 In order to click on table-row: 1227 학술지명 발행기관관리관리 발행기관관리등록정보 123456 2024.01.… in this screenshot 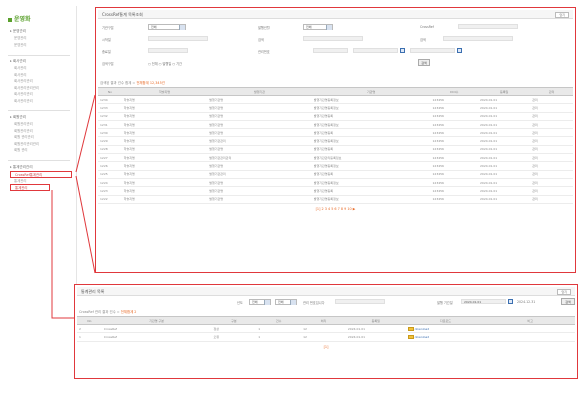, I will do `click(335, 158)`.